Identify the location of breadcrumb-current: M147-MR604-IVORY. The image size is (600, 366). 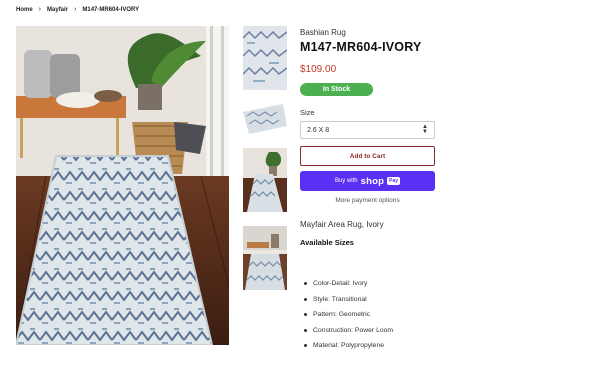
(111, 9).